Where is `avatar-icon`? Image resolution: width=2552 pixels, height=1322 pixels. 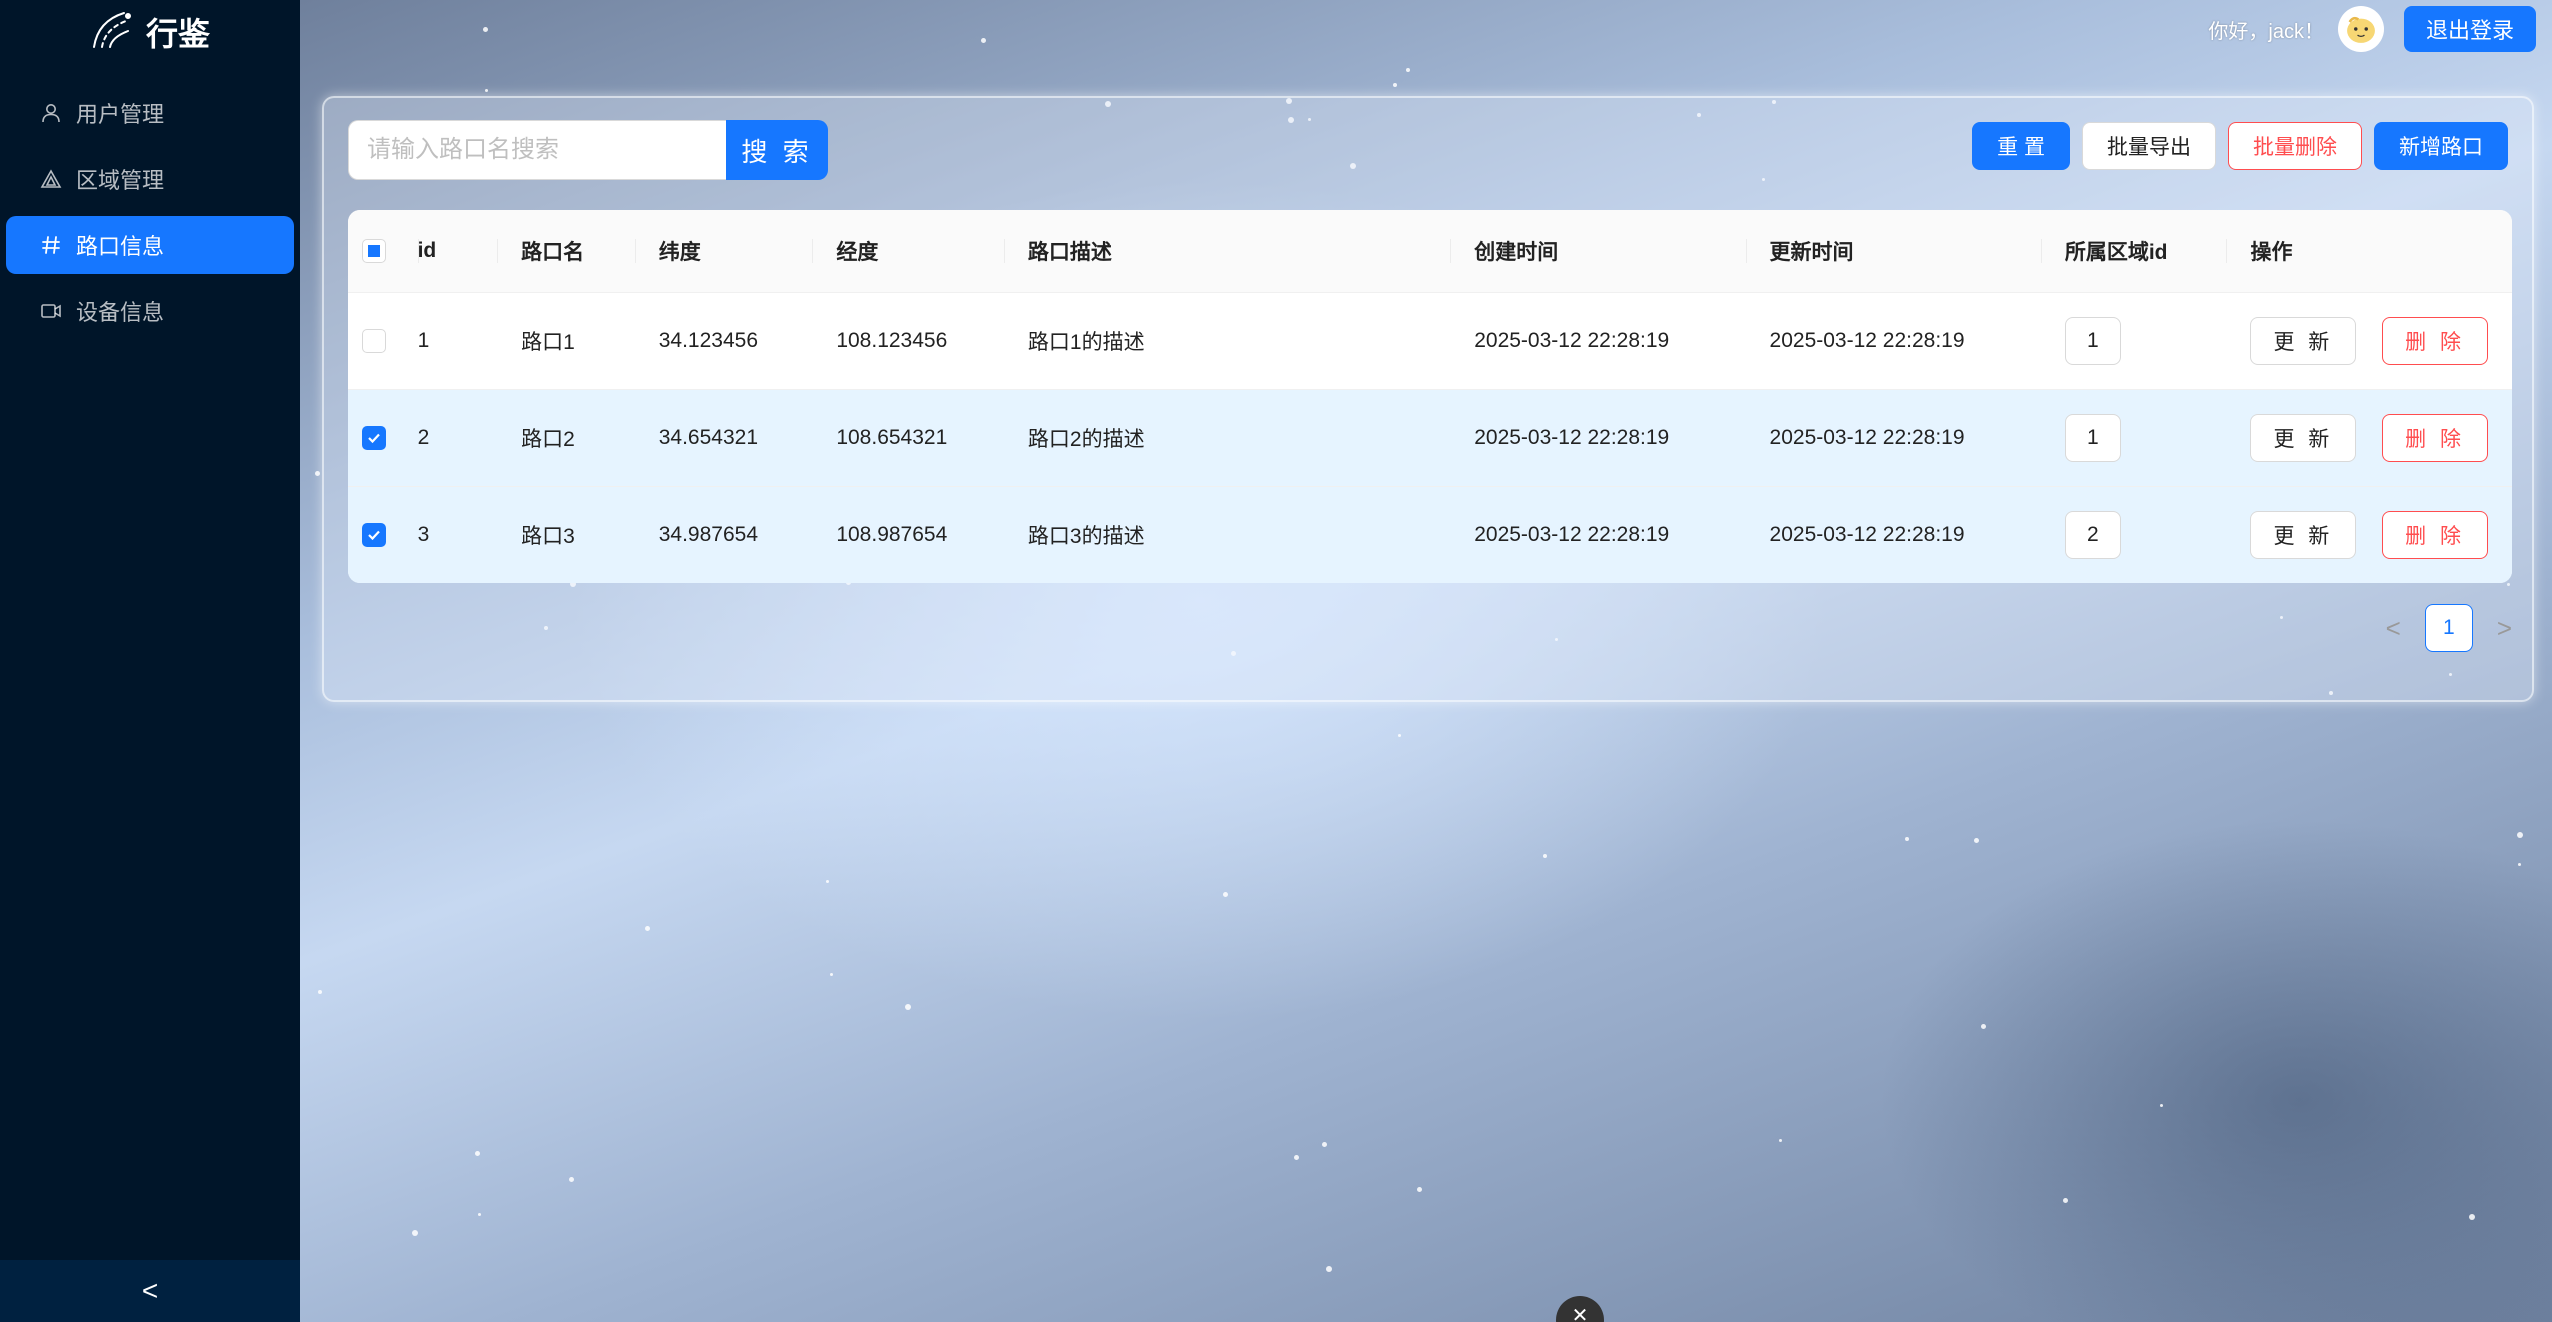
avatar-icon is located at coordinates (2361, 29).